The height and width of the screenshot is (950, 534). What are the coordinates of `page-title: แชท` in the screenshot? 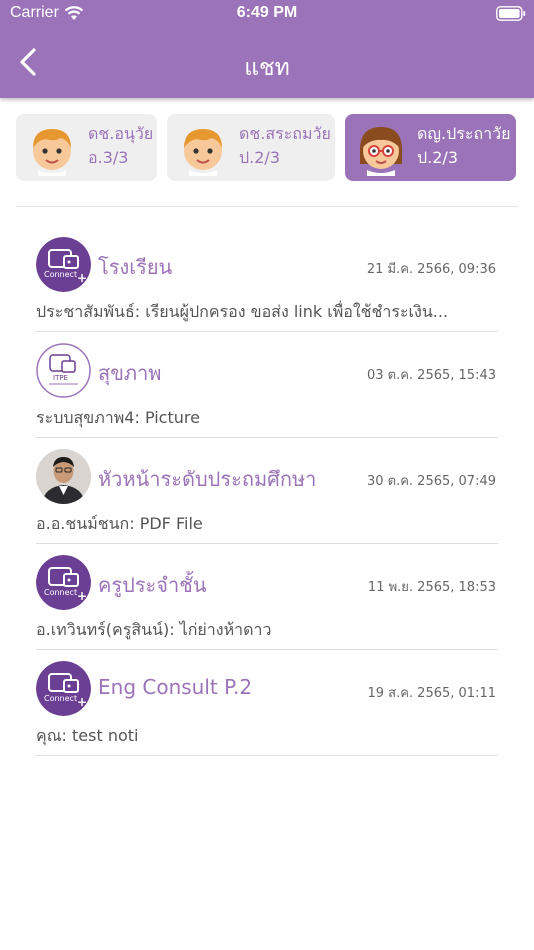 It's located at (267, 68).